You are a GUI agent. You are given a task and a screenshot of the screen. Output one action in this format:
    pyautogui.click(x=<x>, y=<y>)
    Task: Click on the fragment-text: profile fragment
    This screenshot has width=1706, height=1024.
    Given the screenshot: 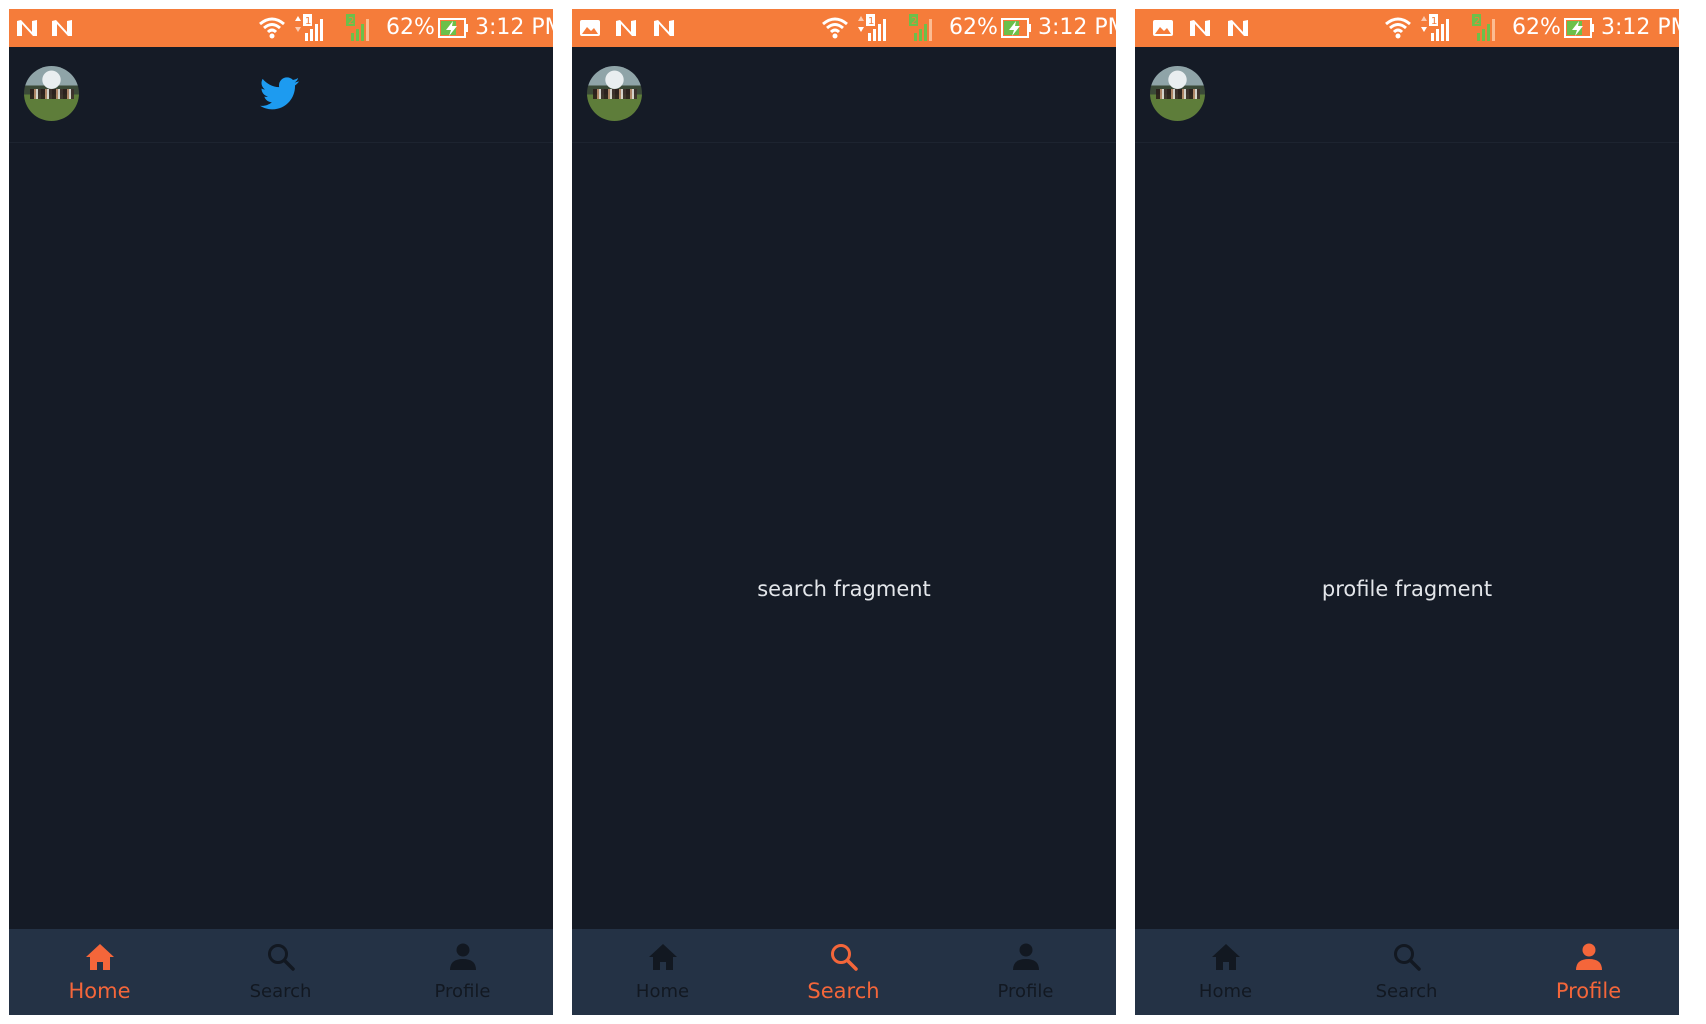 What is the action you would take?
    pyautogui.click(x=1407, y=589)
    